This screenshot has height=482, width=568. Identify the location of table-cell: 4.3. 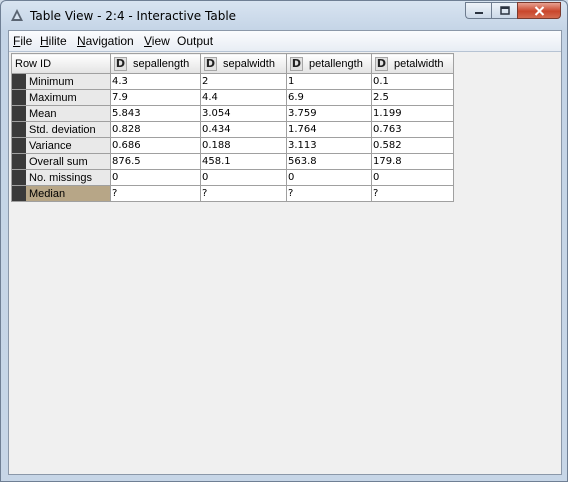
(155, 81).